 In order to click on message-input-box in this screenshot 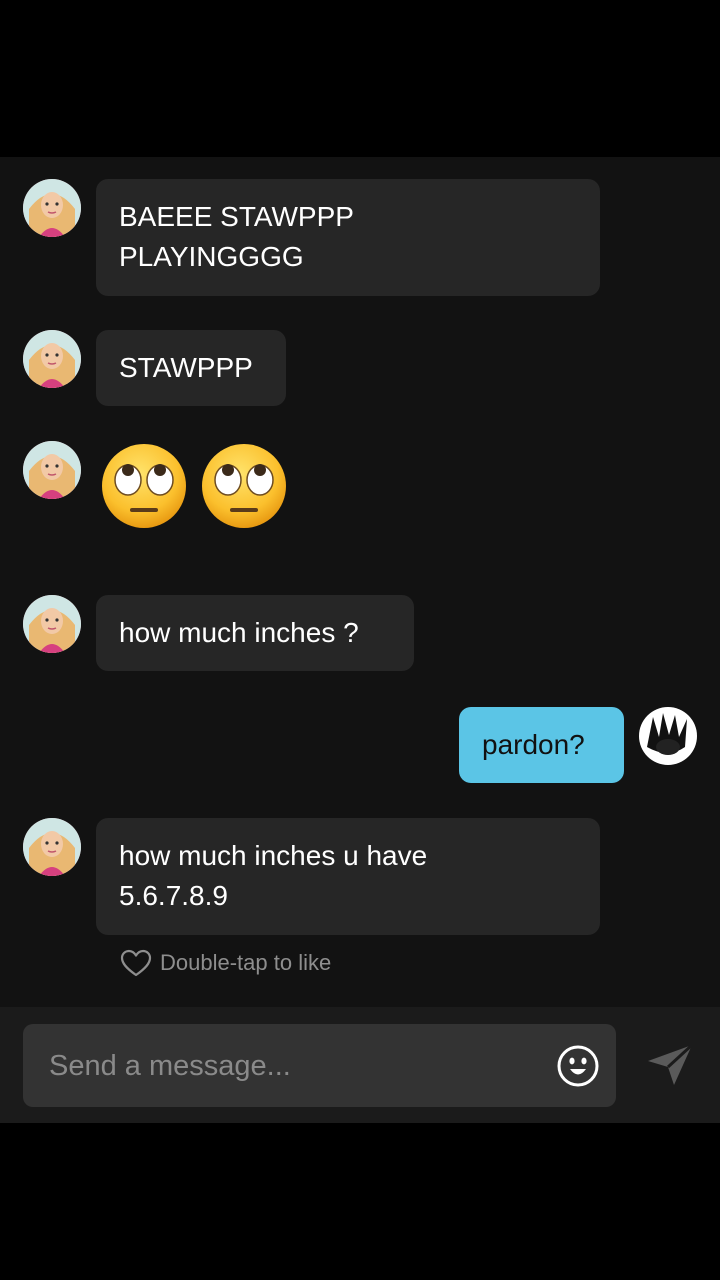, I will do `click(319, 1066)`.